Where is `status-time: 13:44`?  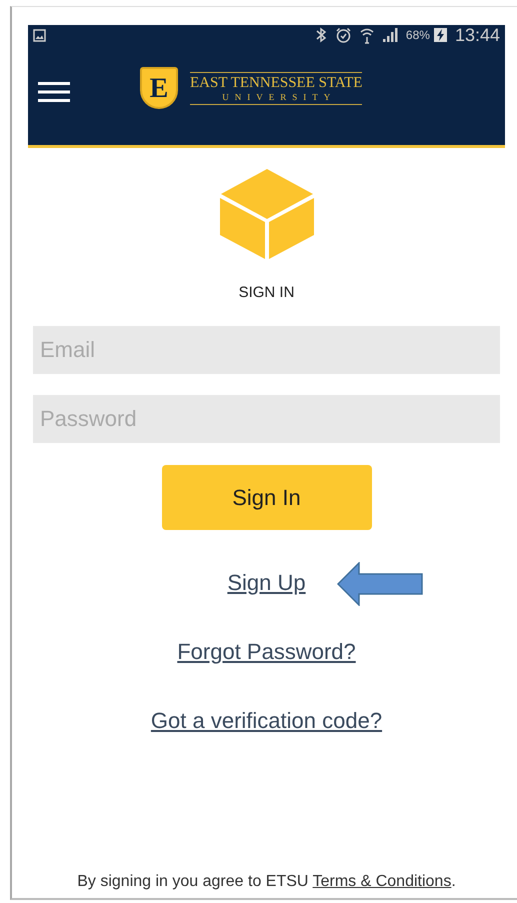 status-time: 13:44 is located at coordinates (477, 35).